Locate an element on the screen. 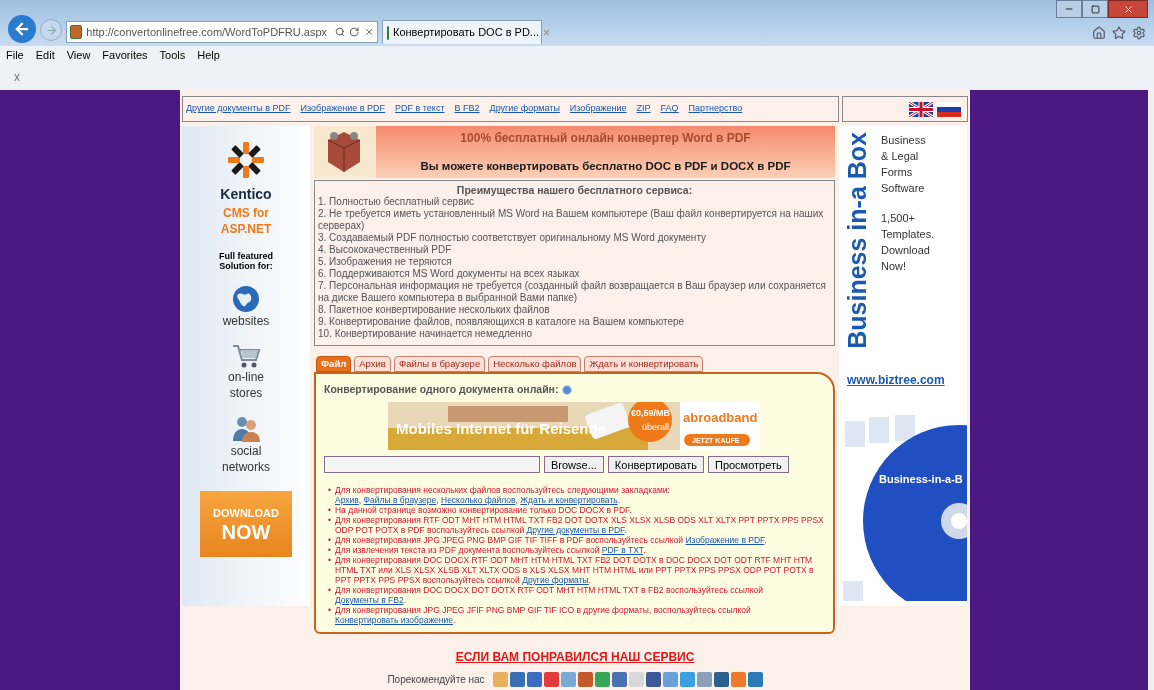 The image size is (1154, 690). advert-url: www.biztree.com is located at coordinates (907, 379).